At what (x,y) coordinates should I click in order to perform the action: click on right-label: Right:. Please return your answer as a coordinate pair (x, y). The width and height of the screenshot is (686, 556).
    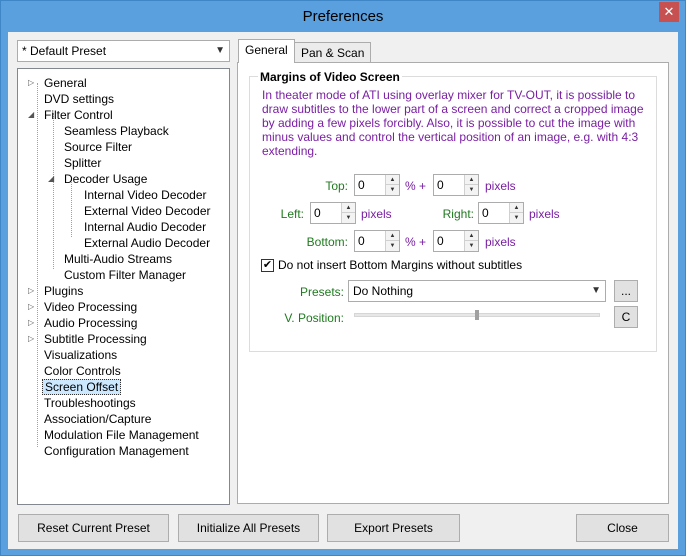
    Looking at the image, I should click on (458, 214).